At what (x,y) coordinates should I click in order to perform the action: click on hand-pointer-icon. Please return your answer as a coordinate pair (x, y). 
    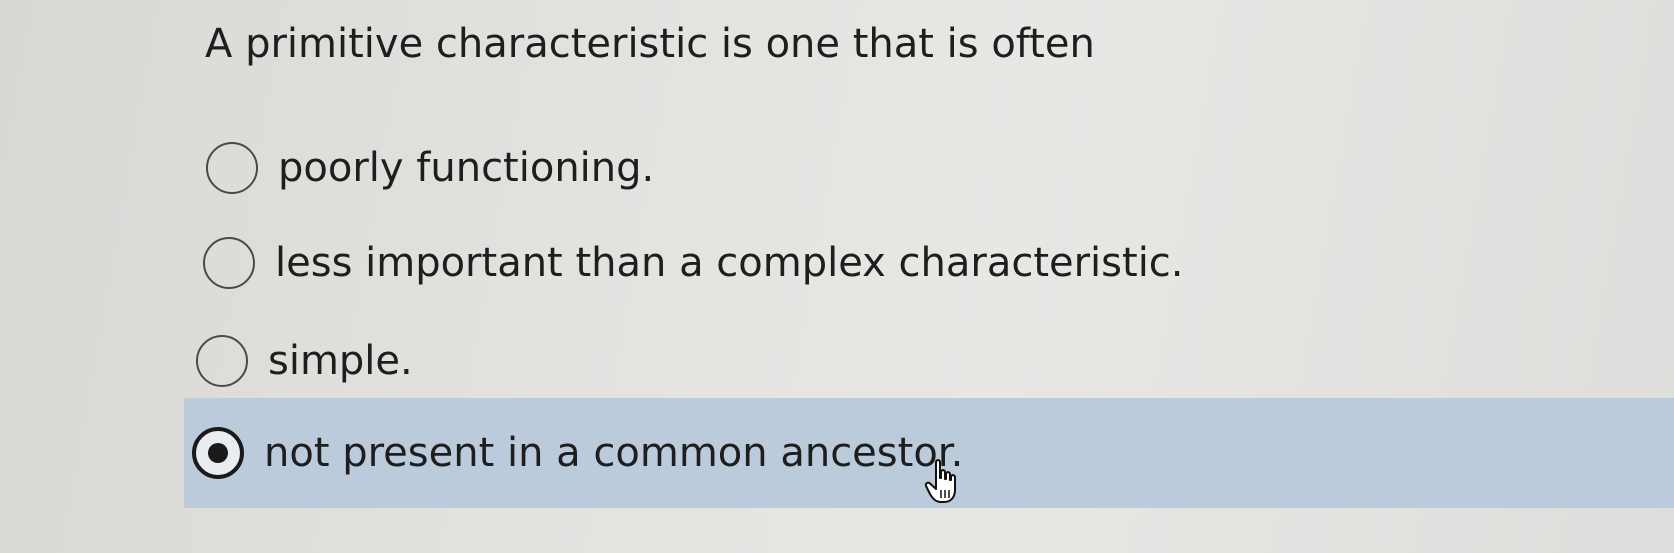
    Looking at the image, I should click on (940, 481).